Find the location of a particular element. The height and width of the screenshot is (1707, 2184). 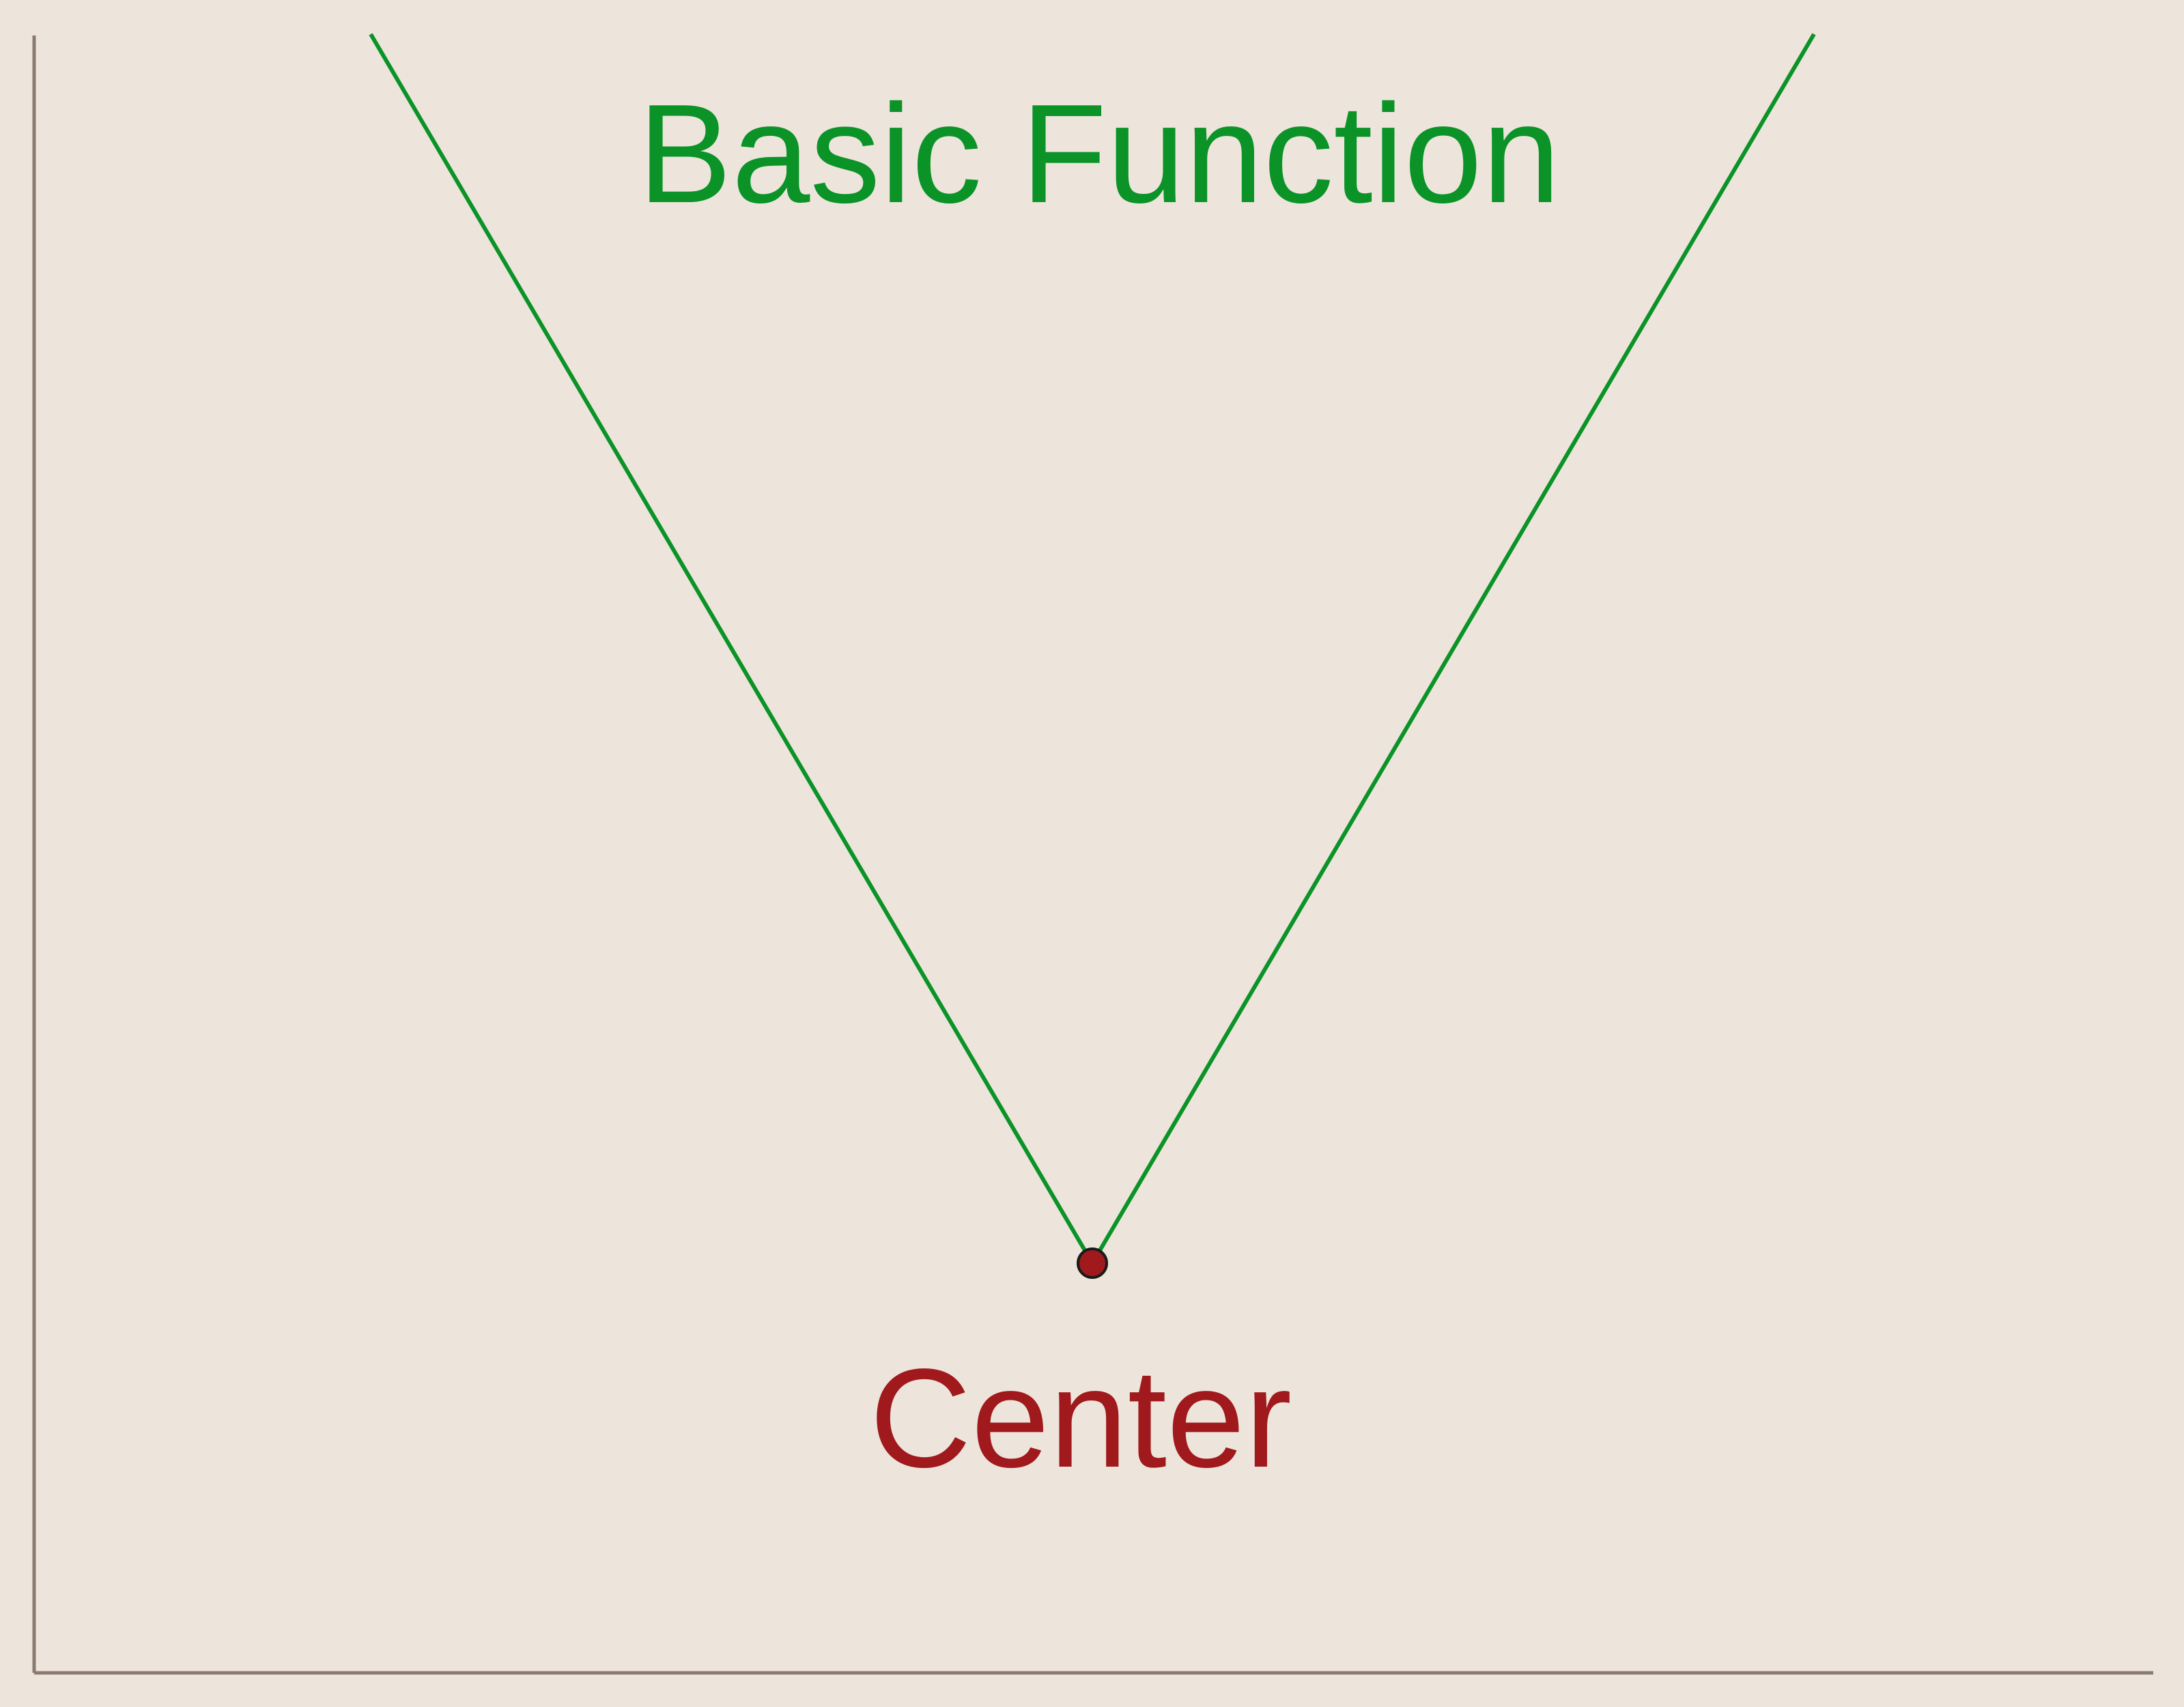

title-label: Basic Function is located at coordinates (1099, 153).